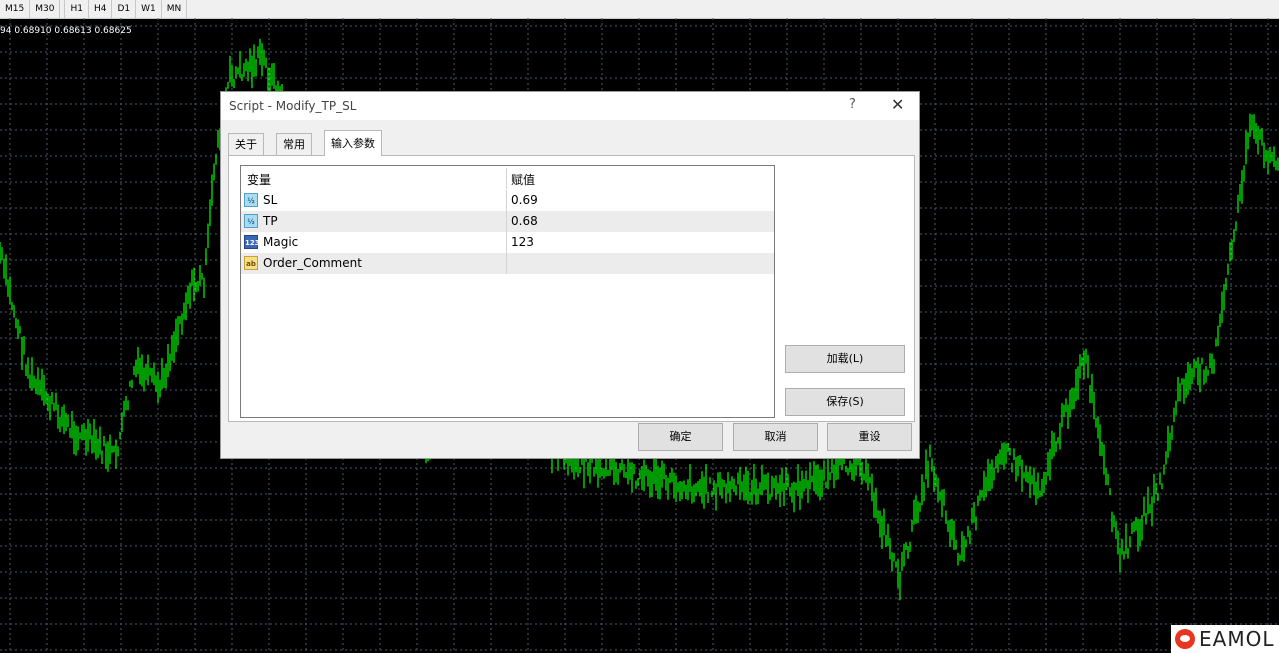 The height and width of the screenshot is (653, 1279). What do you see at coordinates (101, 9) in the screenshot?
I see `timeframe-h4-button: H4` at bounding box center [101, 9].